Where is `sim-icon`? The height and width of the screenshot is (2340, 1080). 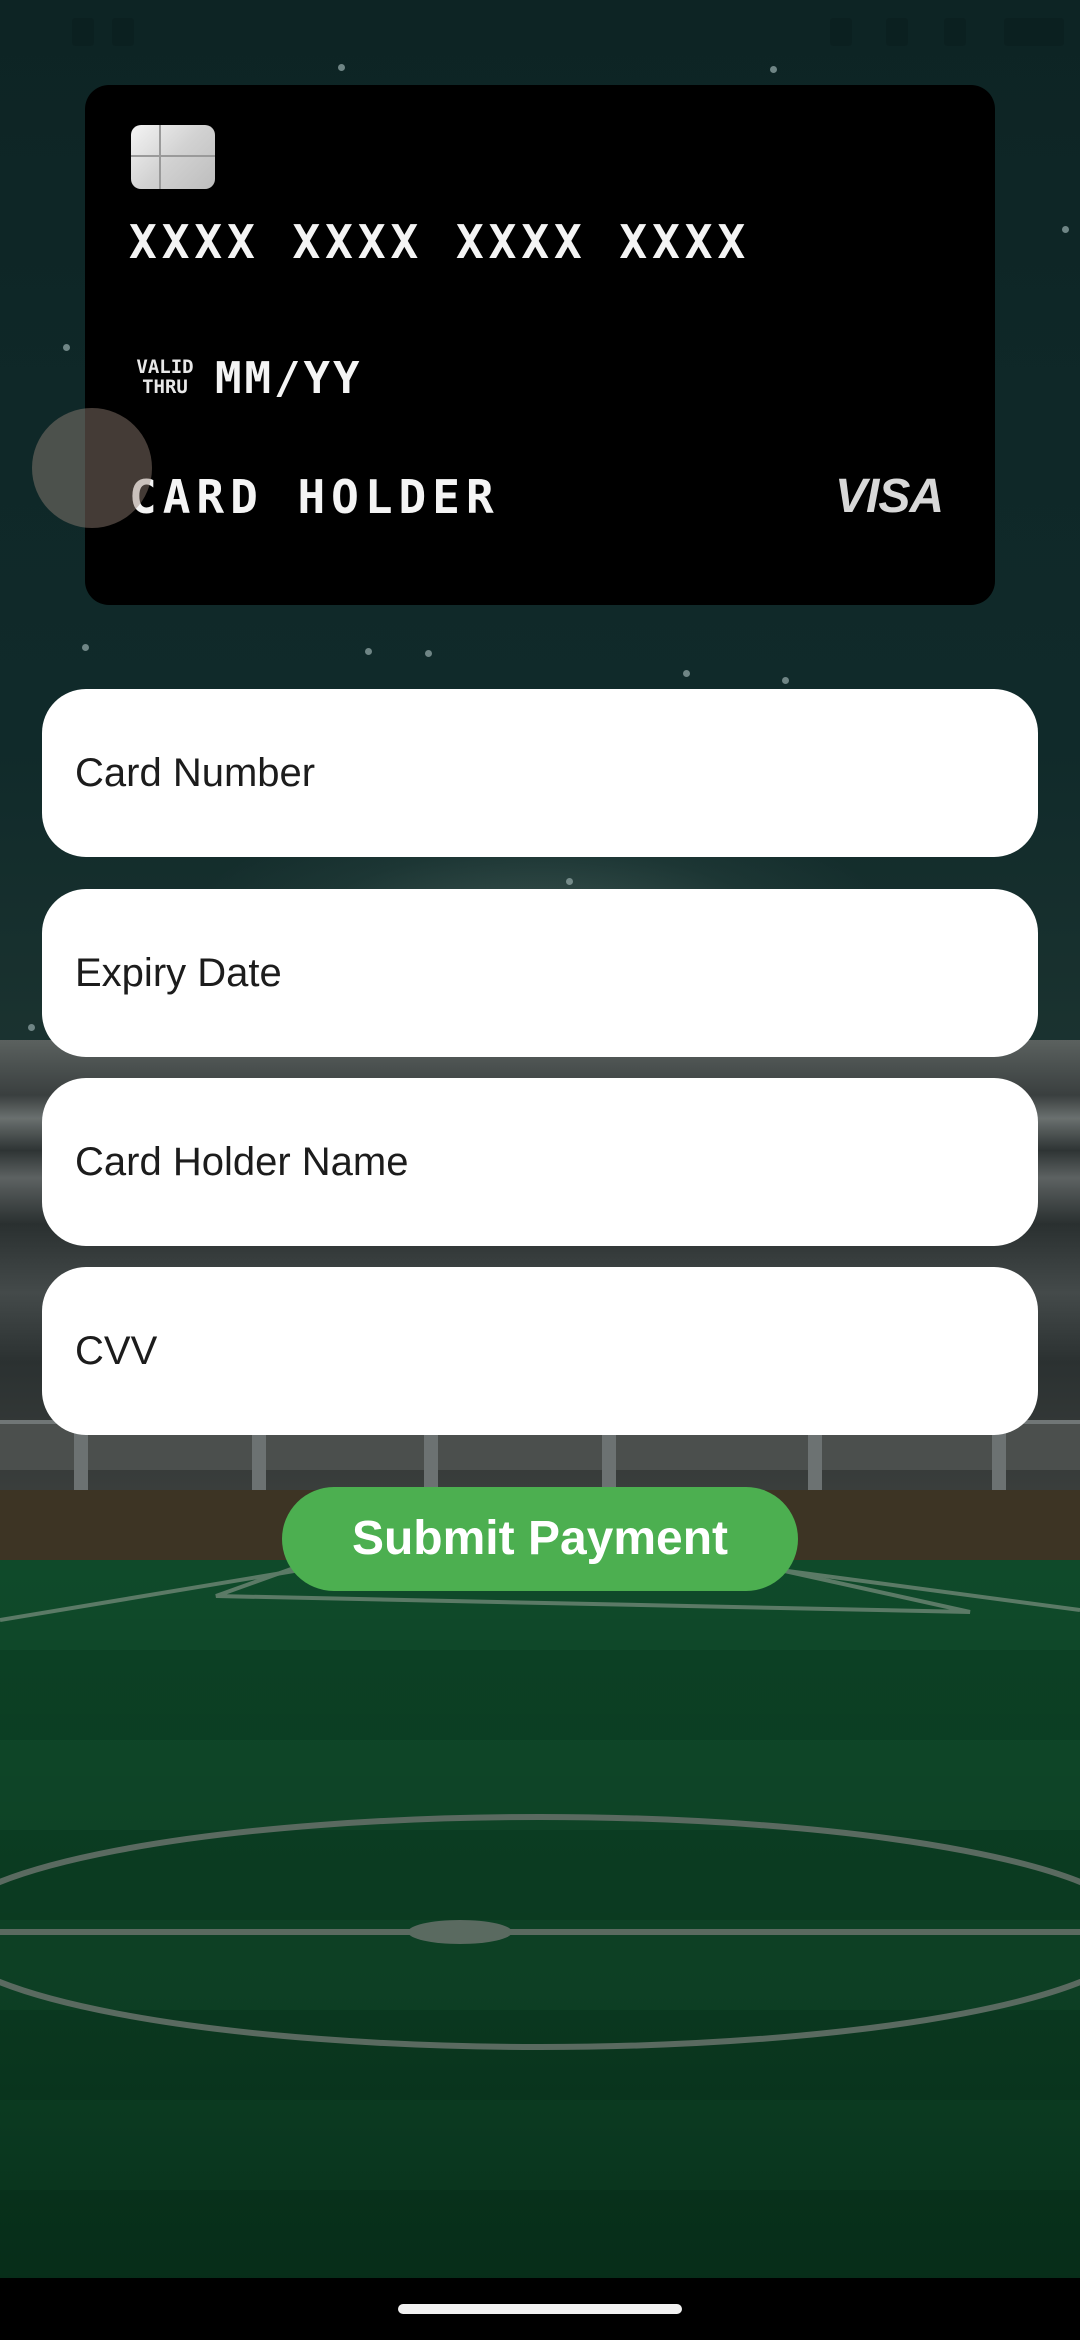 sim-icon is located at coordinates (83, 32).